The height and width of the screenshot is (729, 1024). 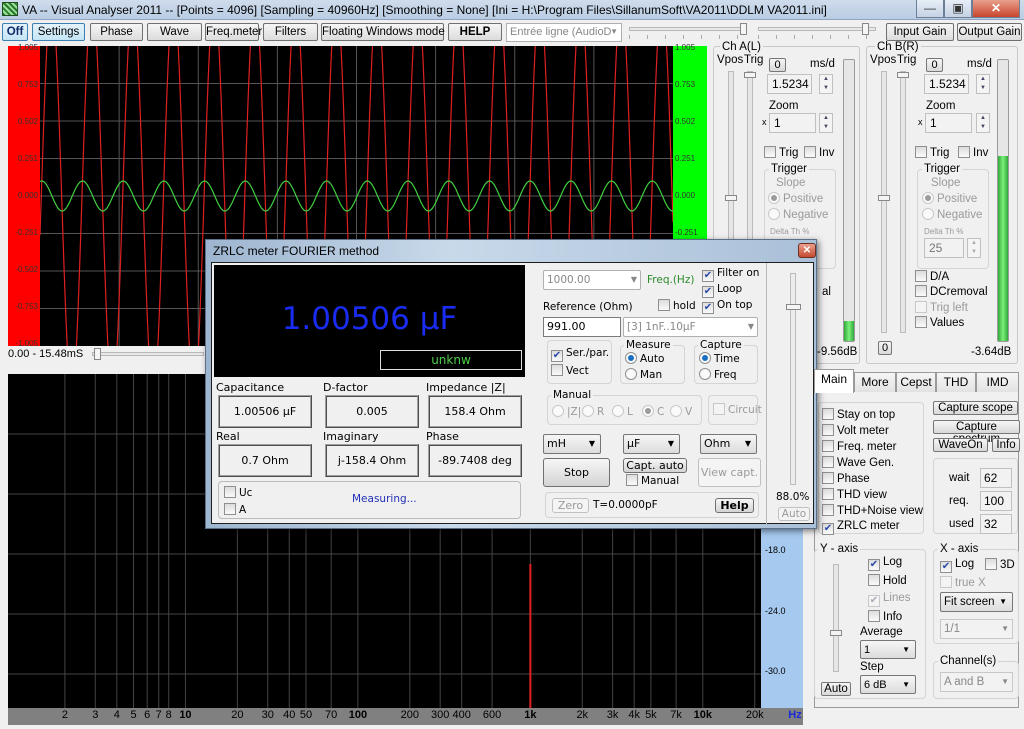 I want to click on dialog-close-button: ✕, so click(x=807, y=250).